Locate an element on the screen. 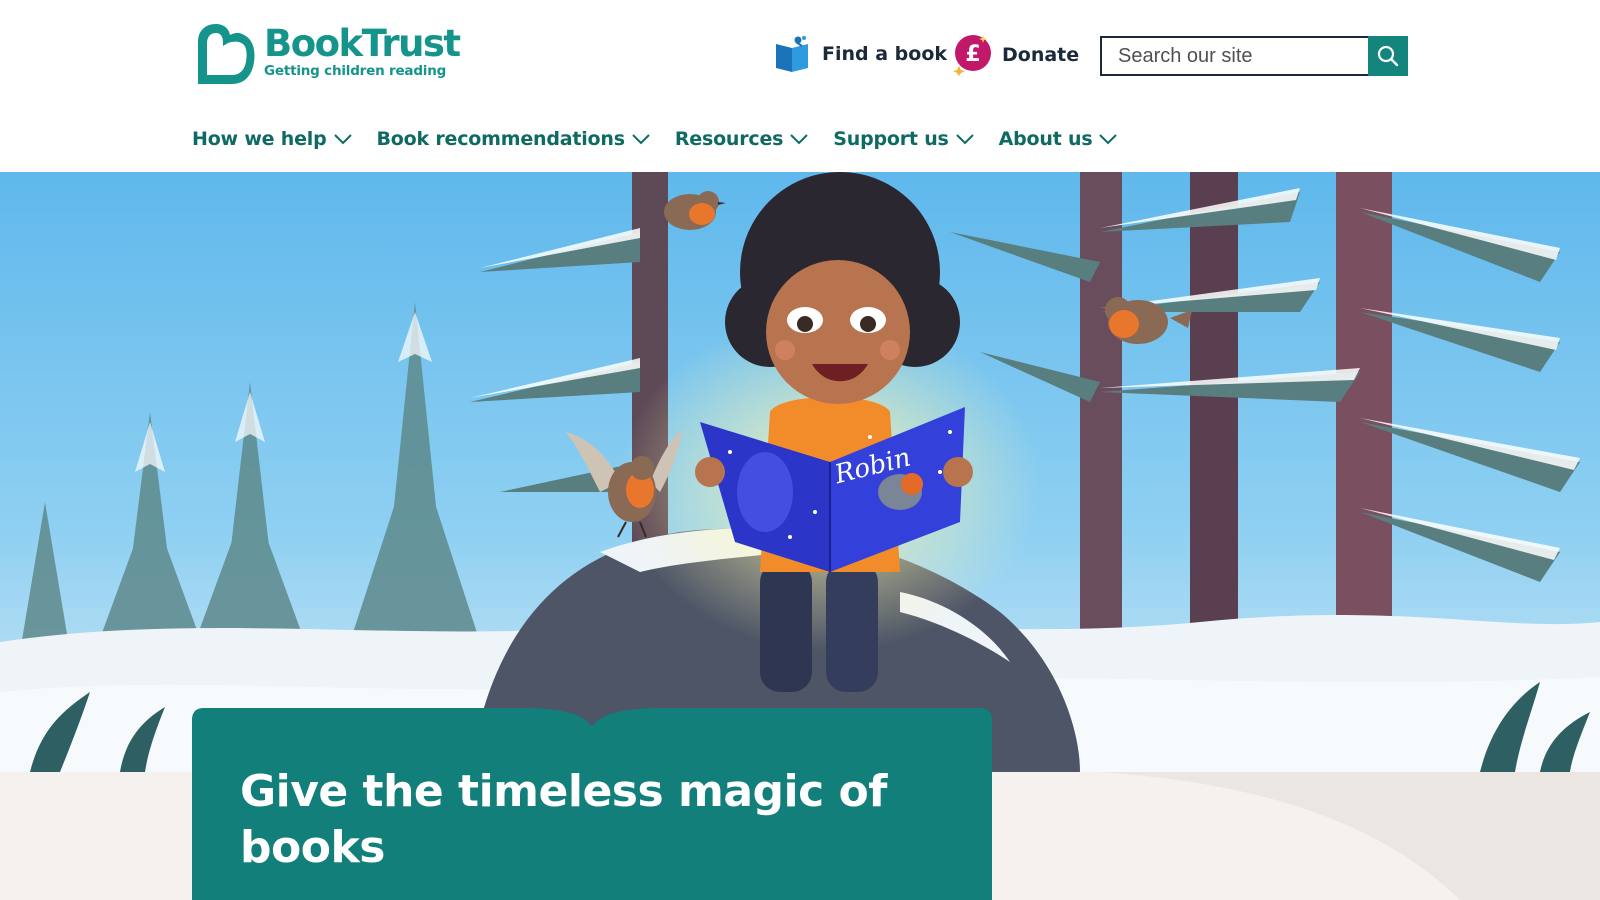 The width and height of the screenshot is (1600, 900). search-button is located at coordinates (1388, 56).